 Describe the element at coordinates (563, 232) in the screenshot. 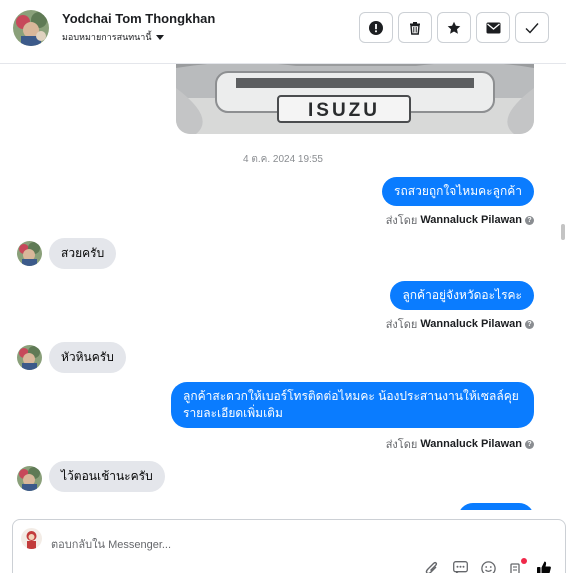

I see `scrollbar-thumb` at that location.